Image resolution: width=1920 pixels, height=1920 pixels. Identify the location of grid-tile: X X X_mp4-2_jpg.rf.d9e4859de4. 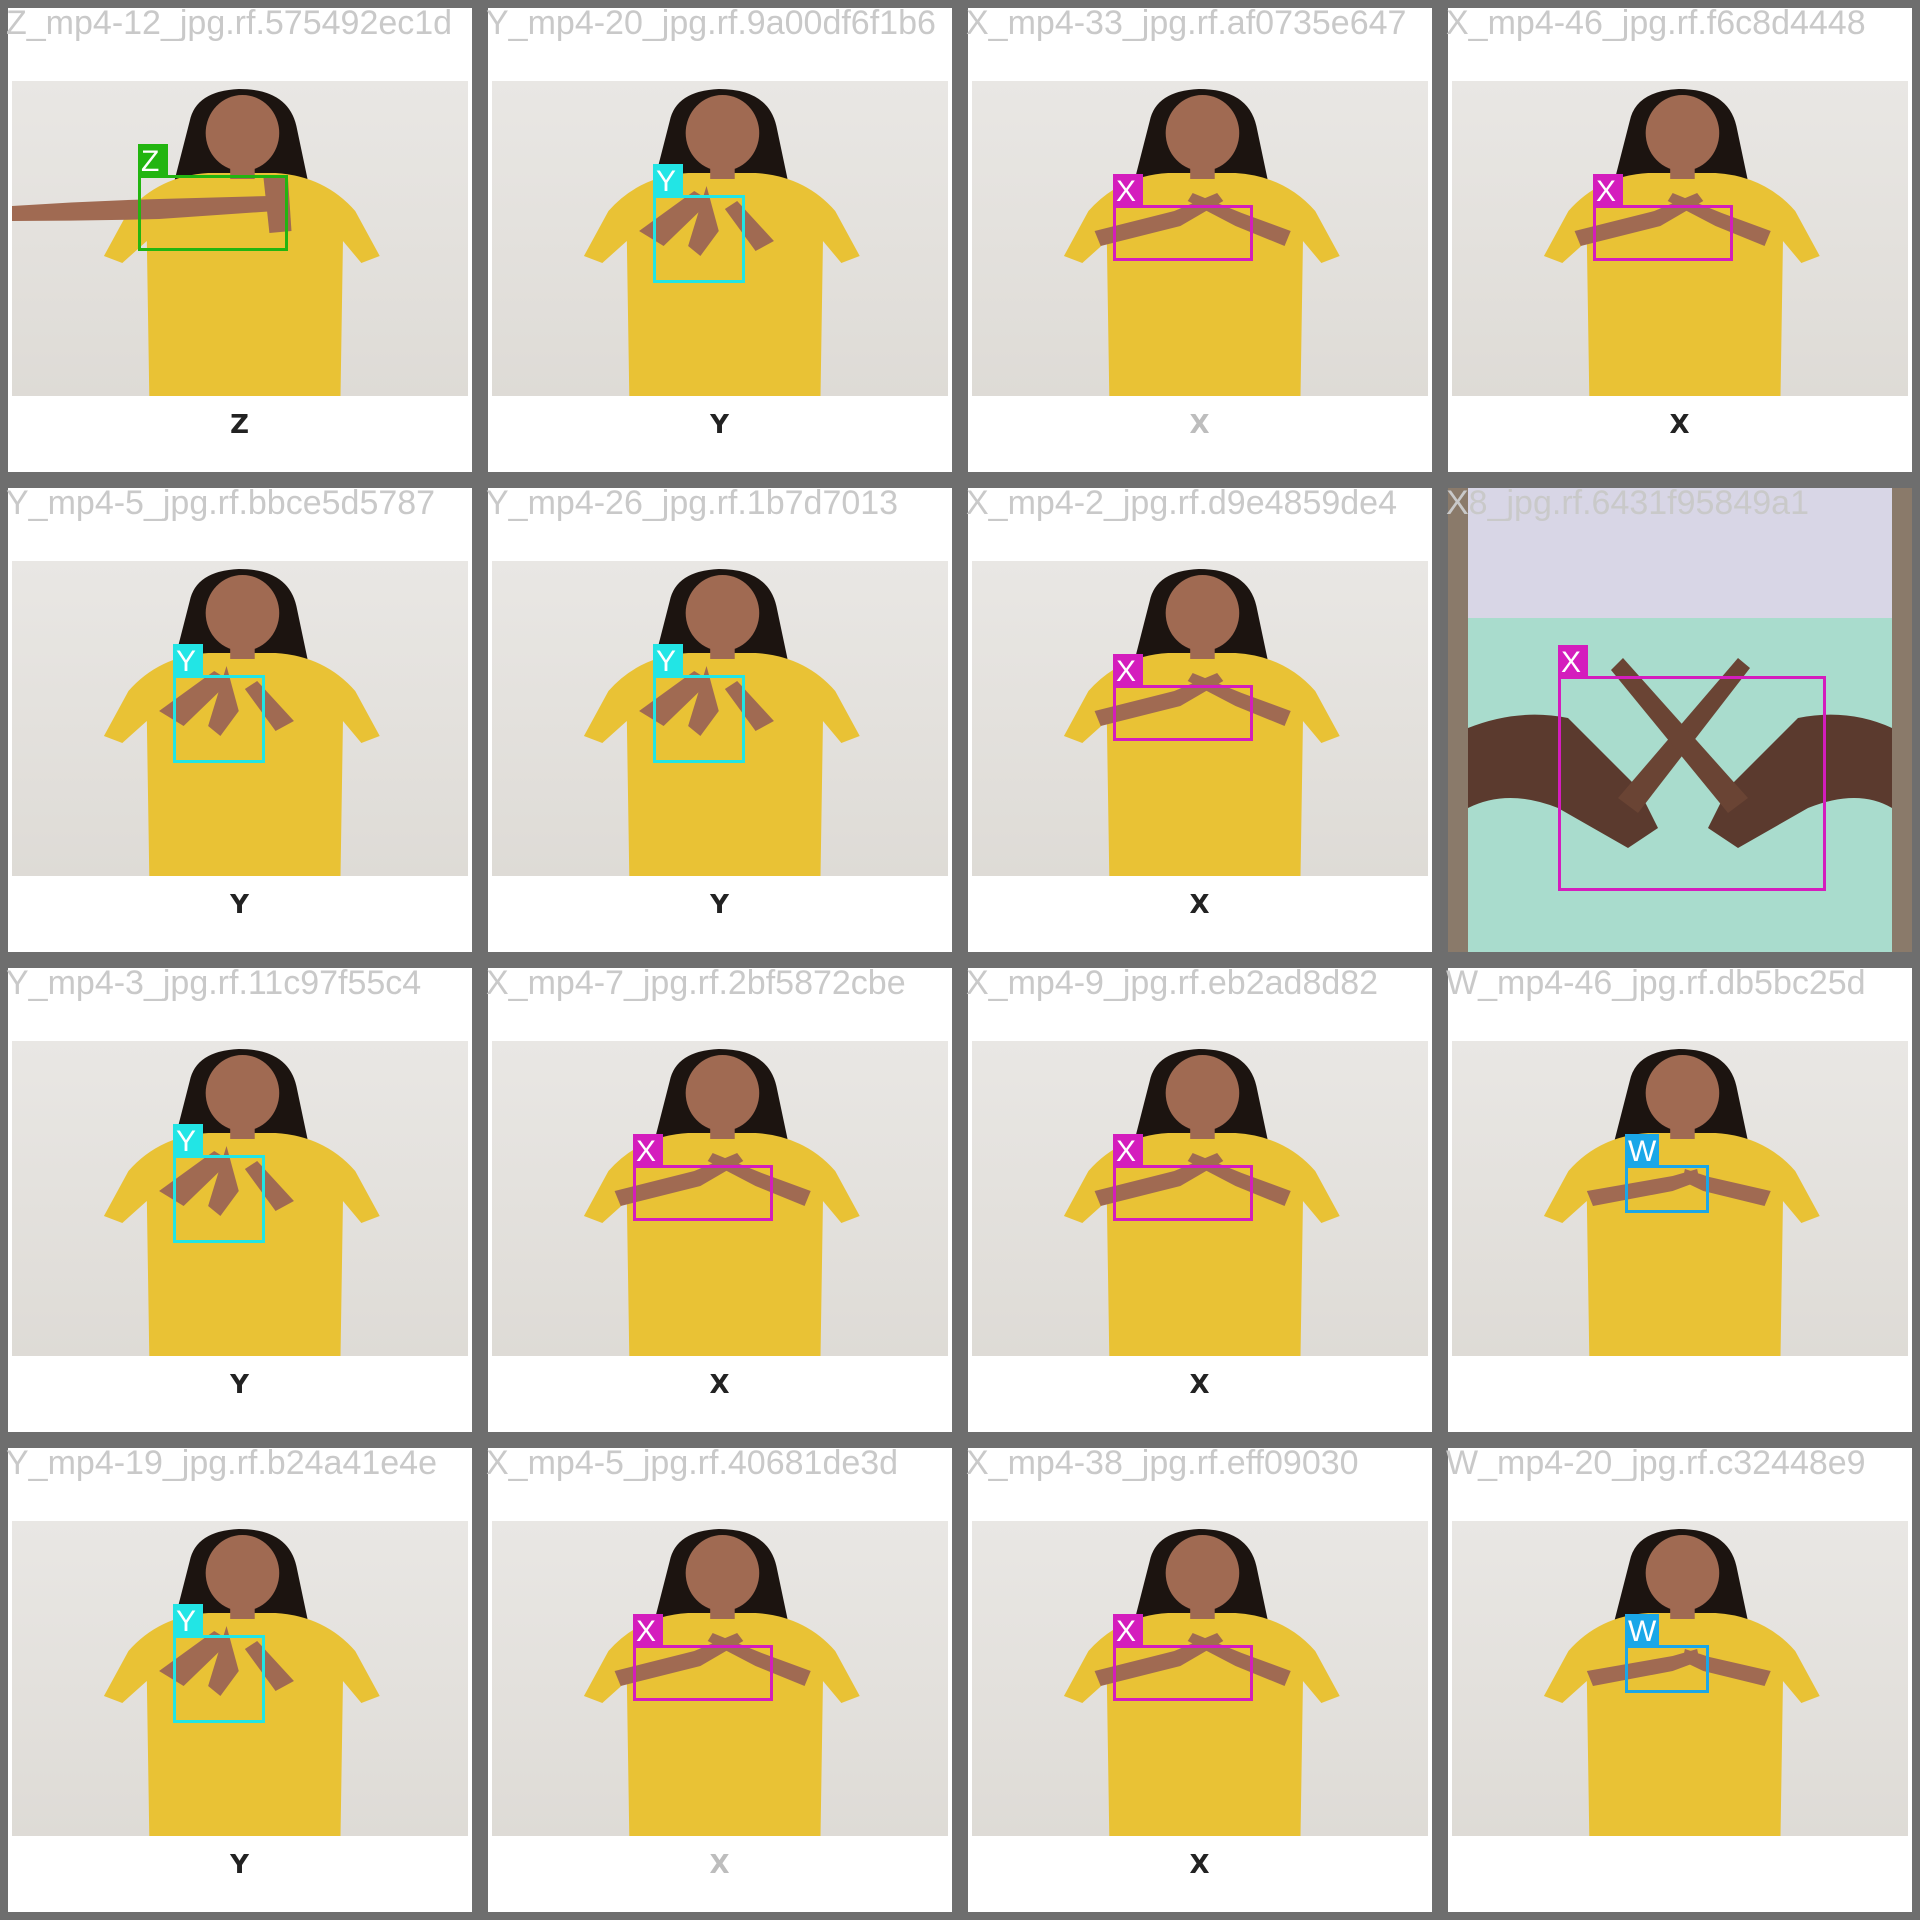
(1200, 720).